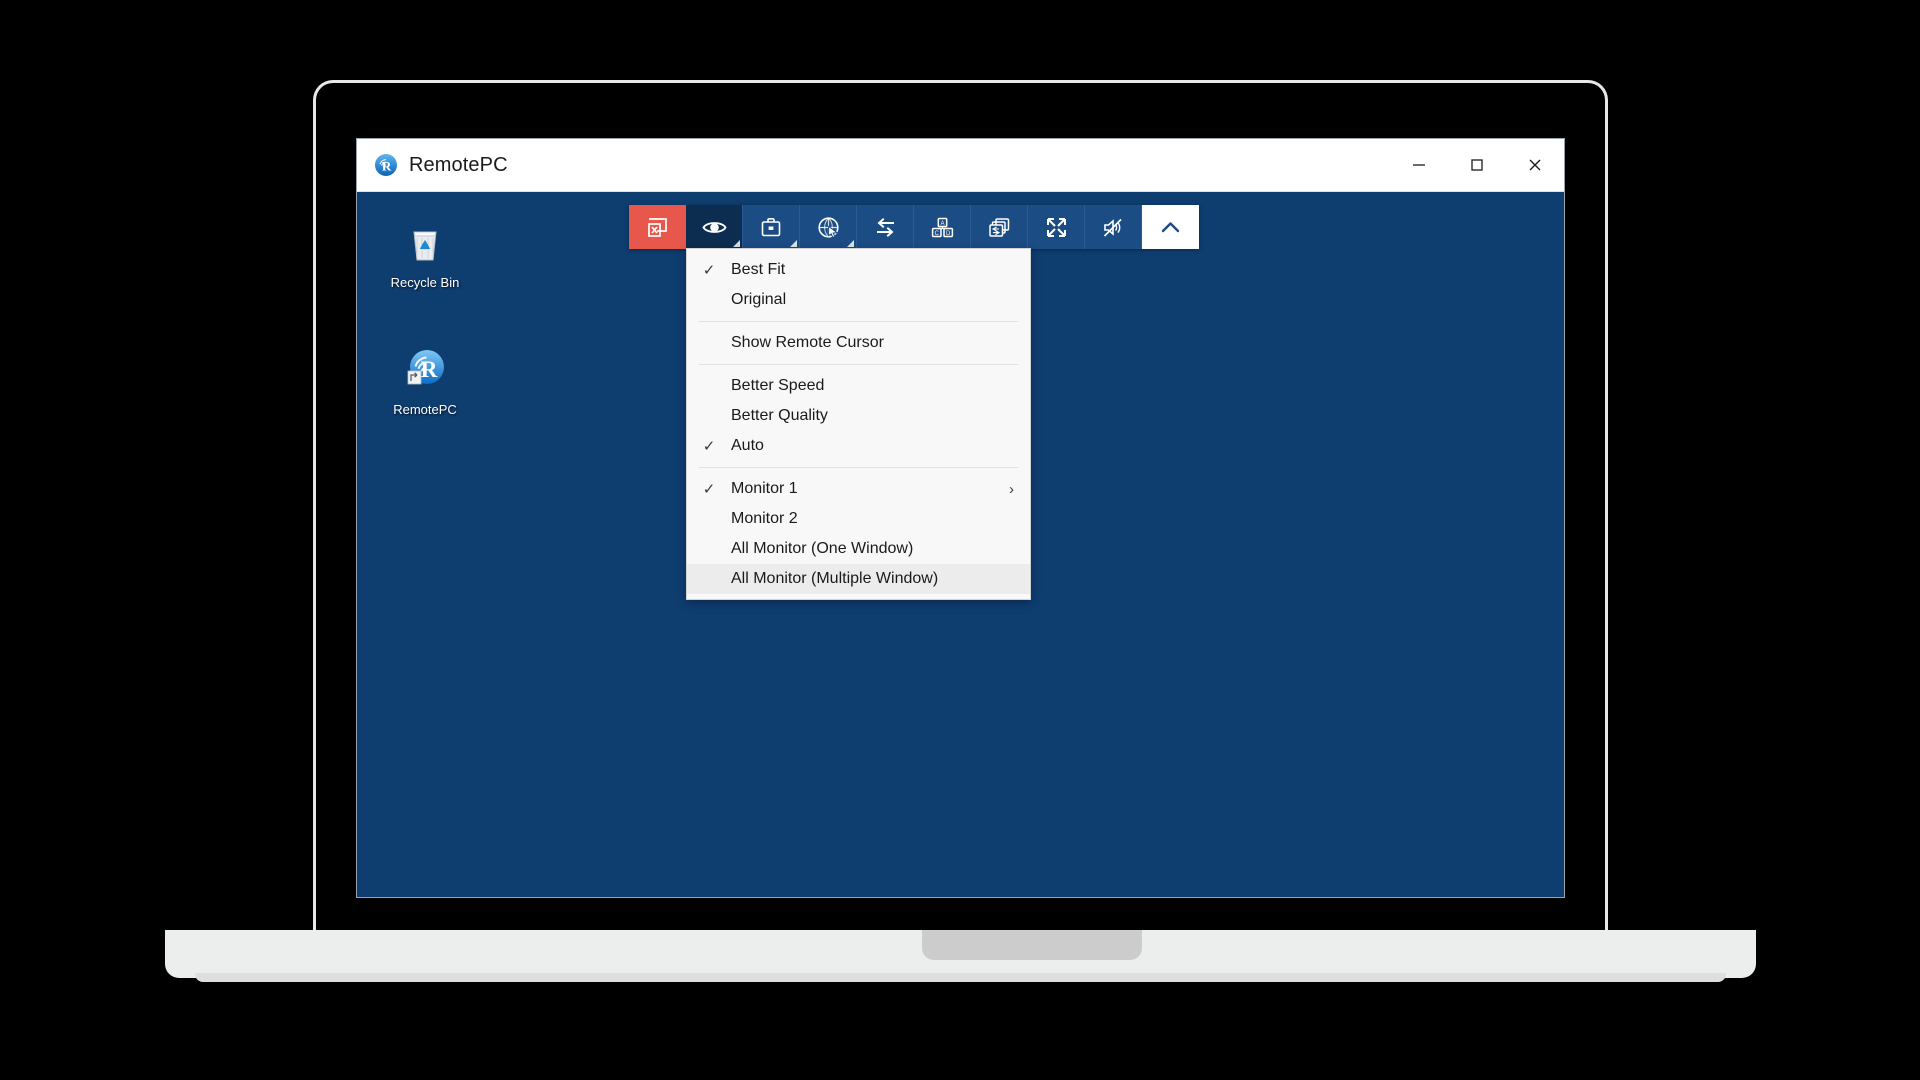 The height and width of the screenshot is (1080, 1920). I want to click on menu-item-label: Best Fit, so click(758, 269).